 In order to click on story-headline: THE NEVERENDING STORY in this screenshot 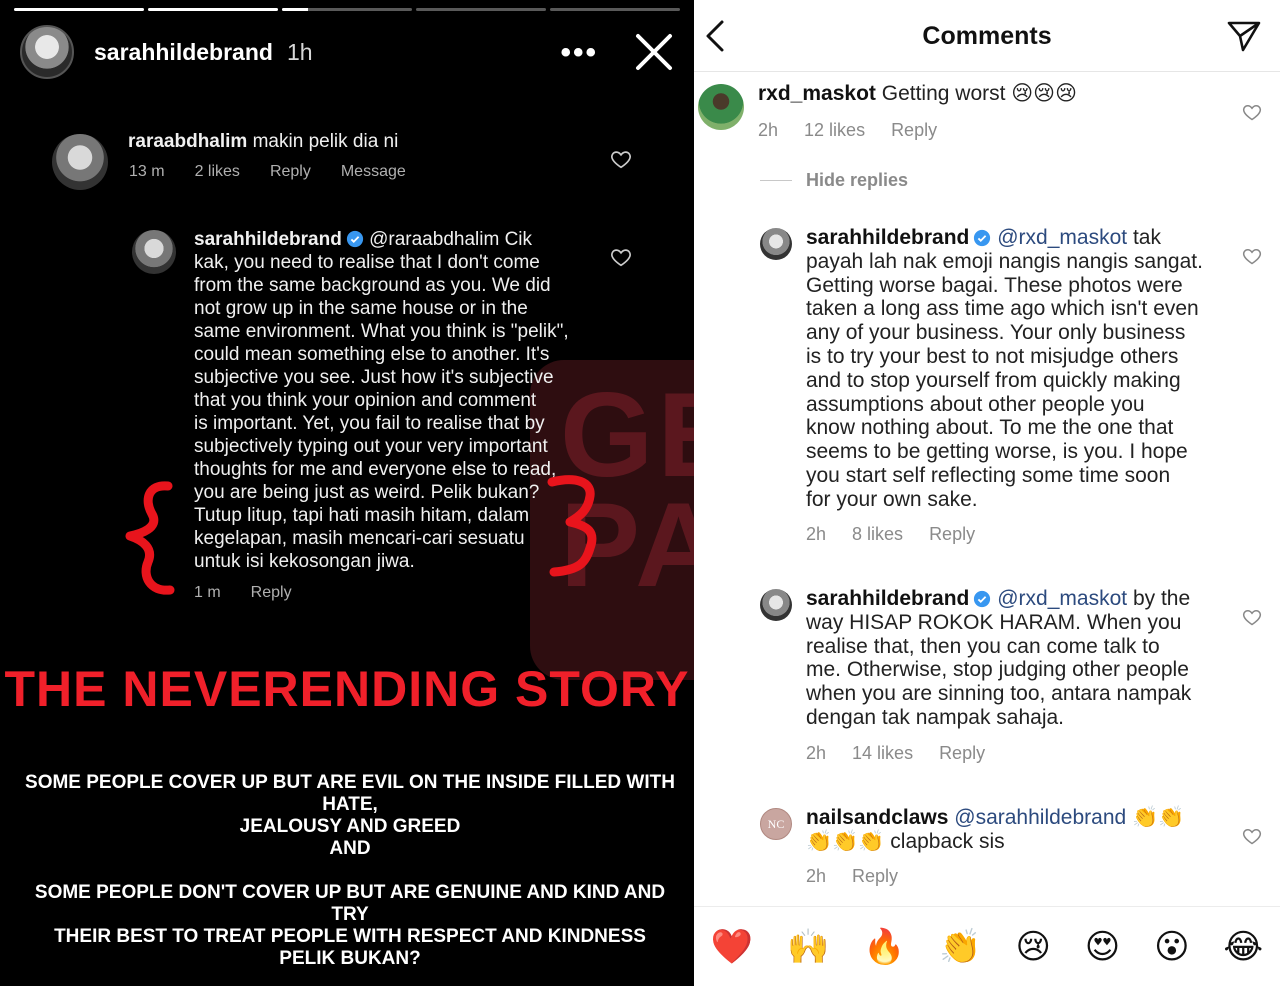, I will do `click(347, 689)`.